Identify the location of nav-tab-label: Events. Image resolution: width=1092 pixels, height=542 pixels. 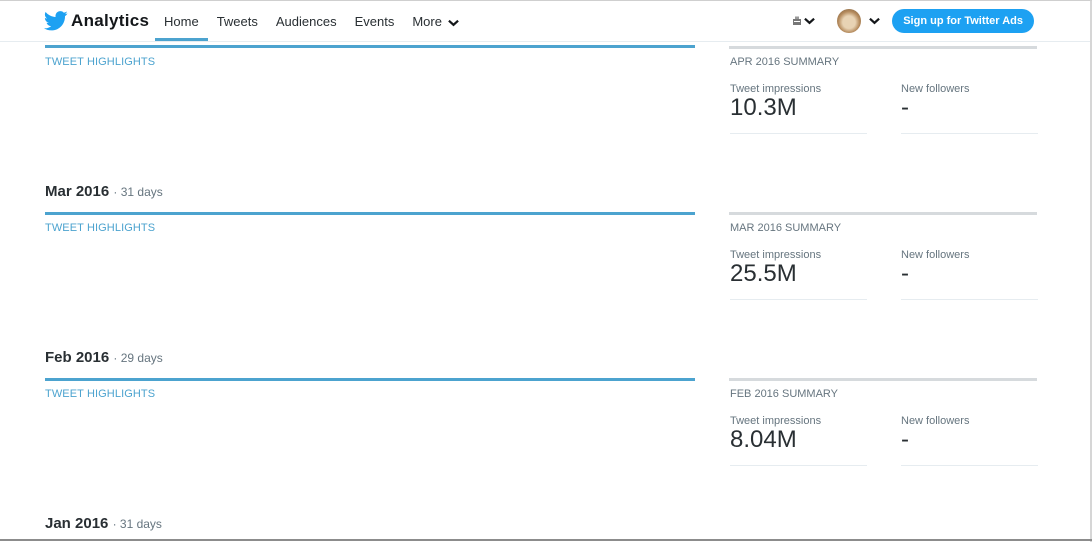
(374, 21).